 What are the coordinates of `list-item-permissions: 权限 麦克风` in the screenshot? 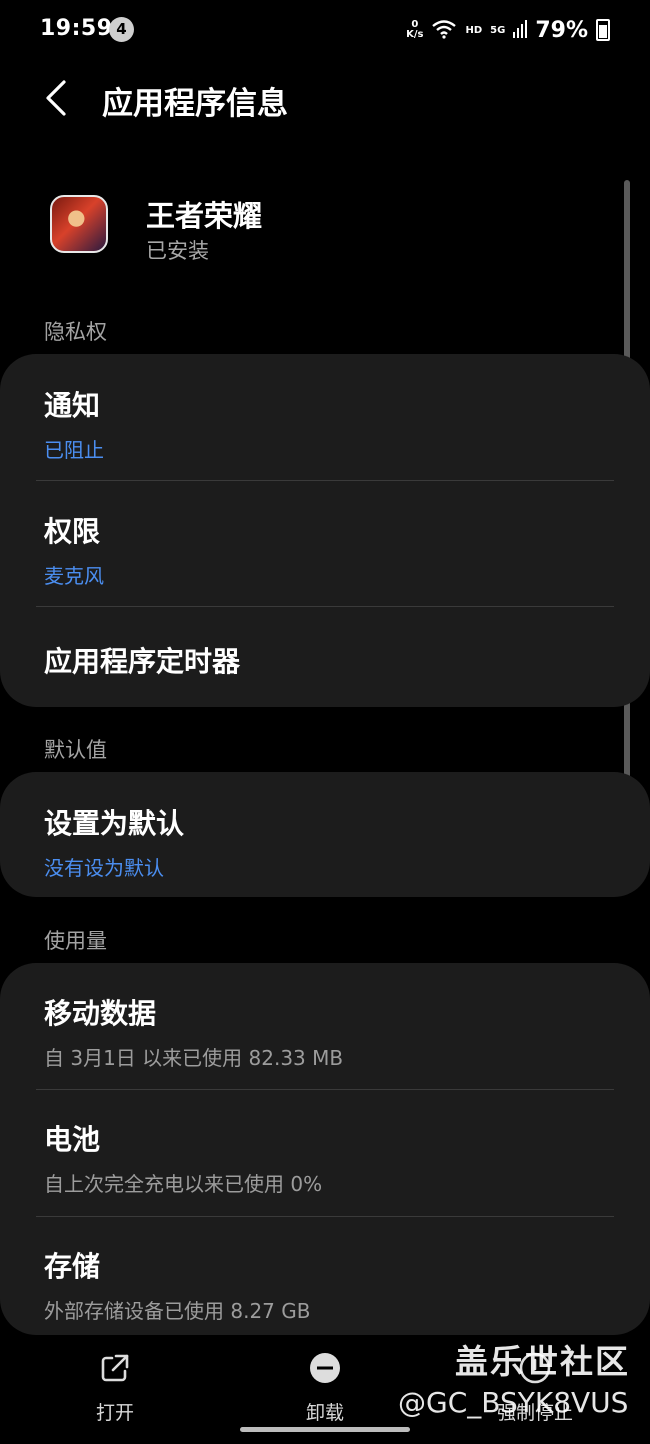 It's located at (329, 549).